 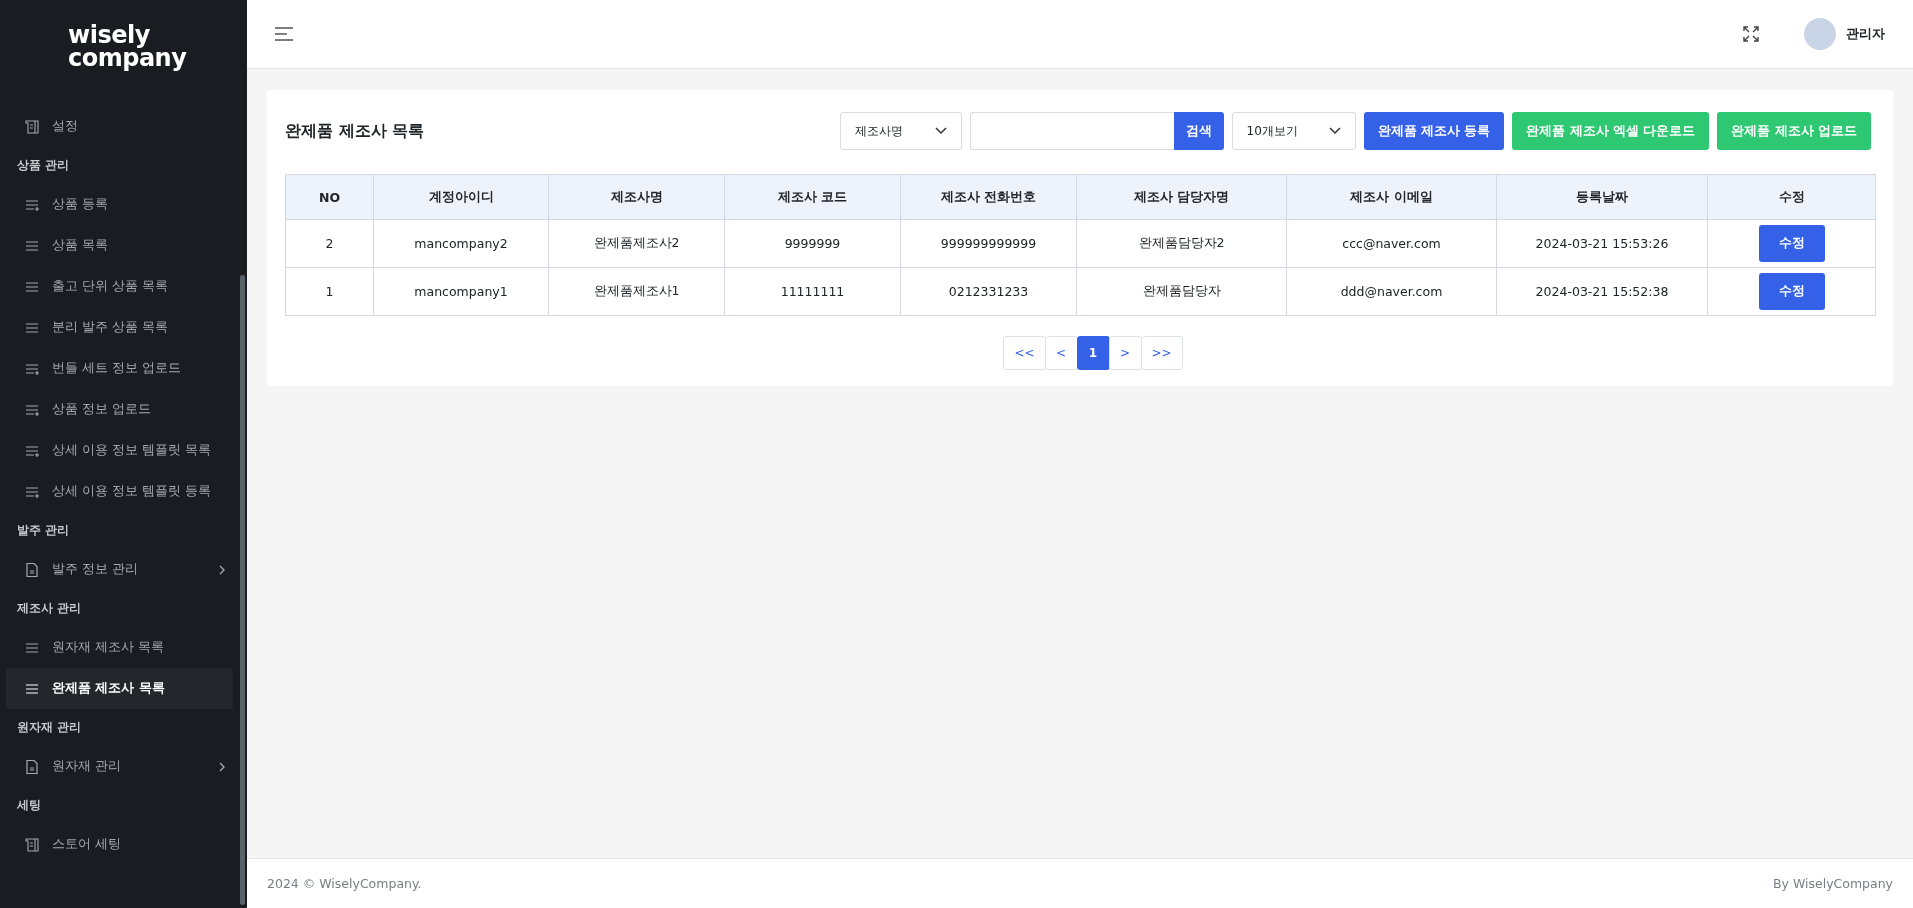 What do you see at coordinates (1602, 291) in the screenshot?
I see `table-cell: 2024-03-21 15:52:38` at bounding box center [1602, 291].